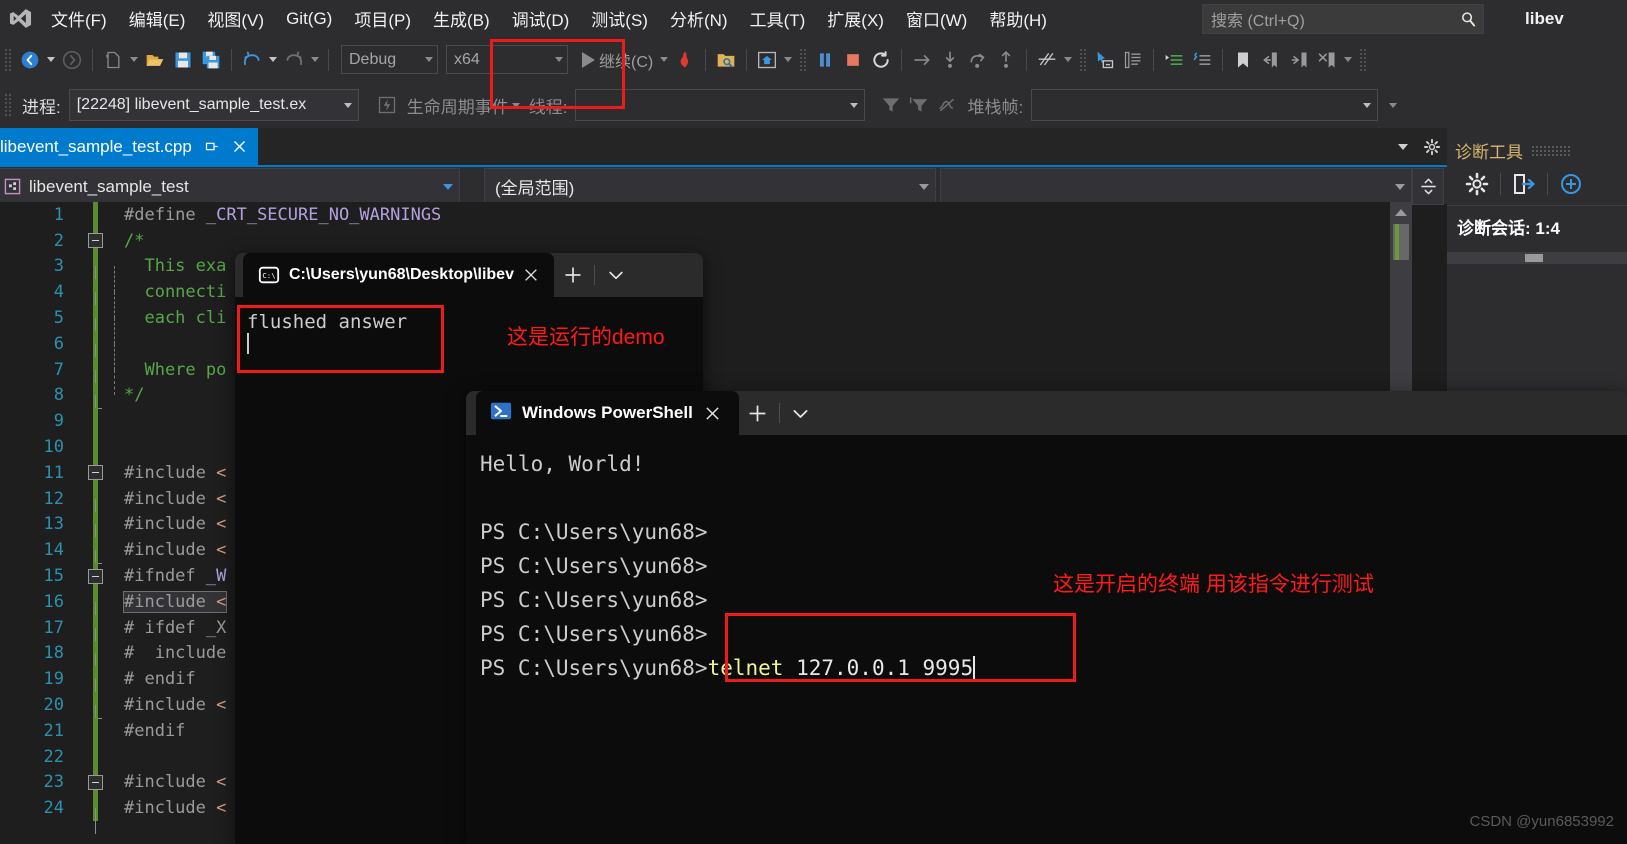  What do you see at coordinates (1534, 258) in the screenshot?
I see `scrollbar-thumb` at bounding box center [1534, 258].